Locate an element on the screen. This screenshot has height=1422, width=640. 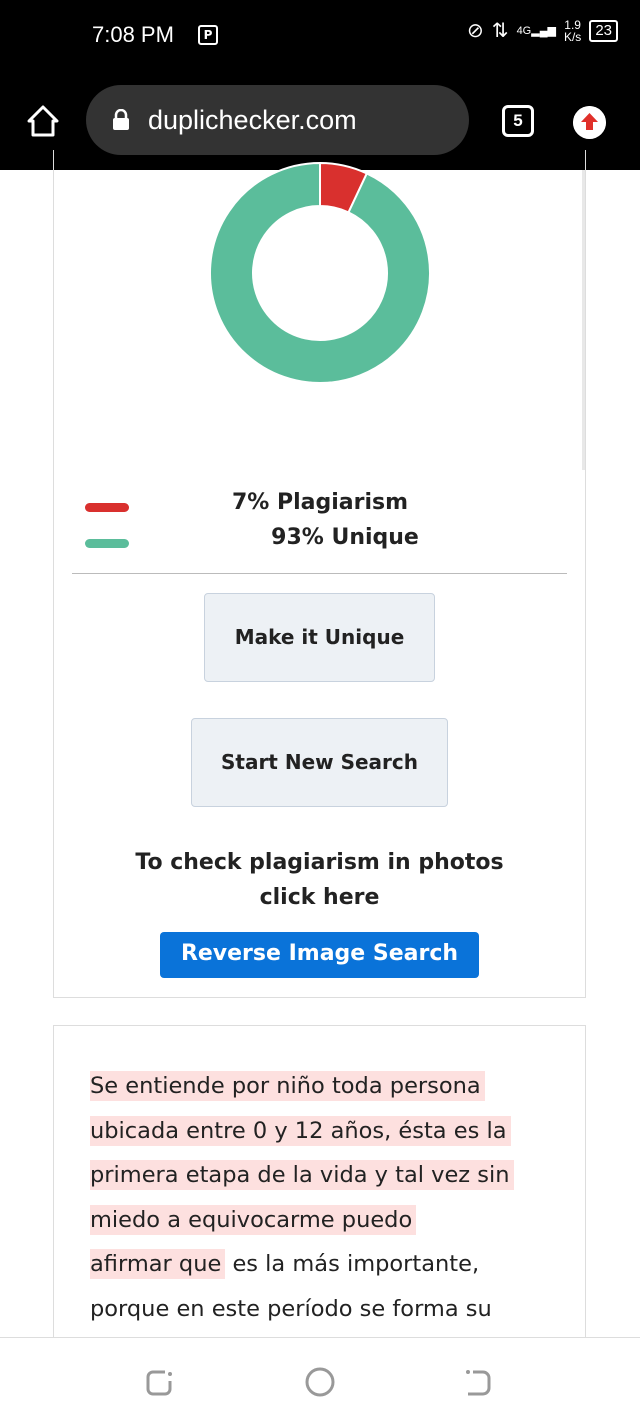
back-icon is located at coordinates (478, 1383).